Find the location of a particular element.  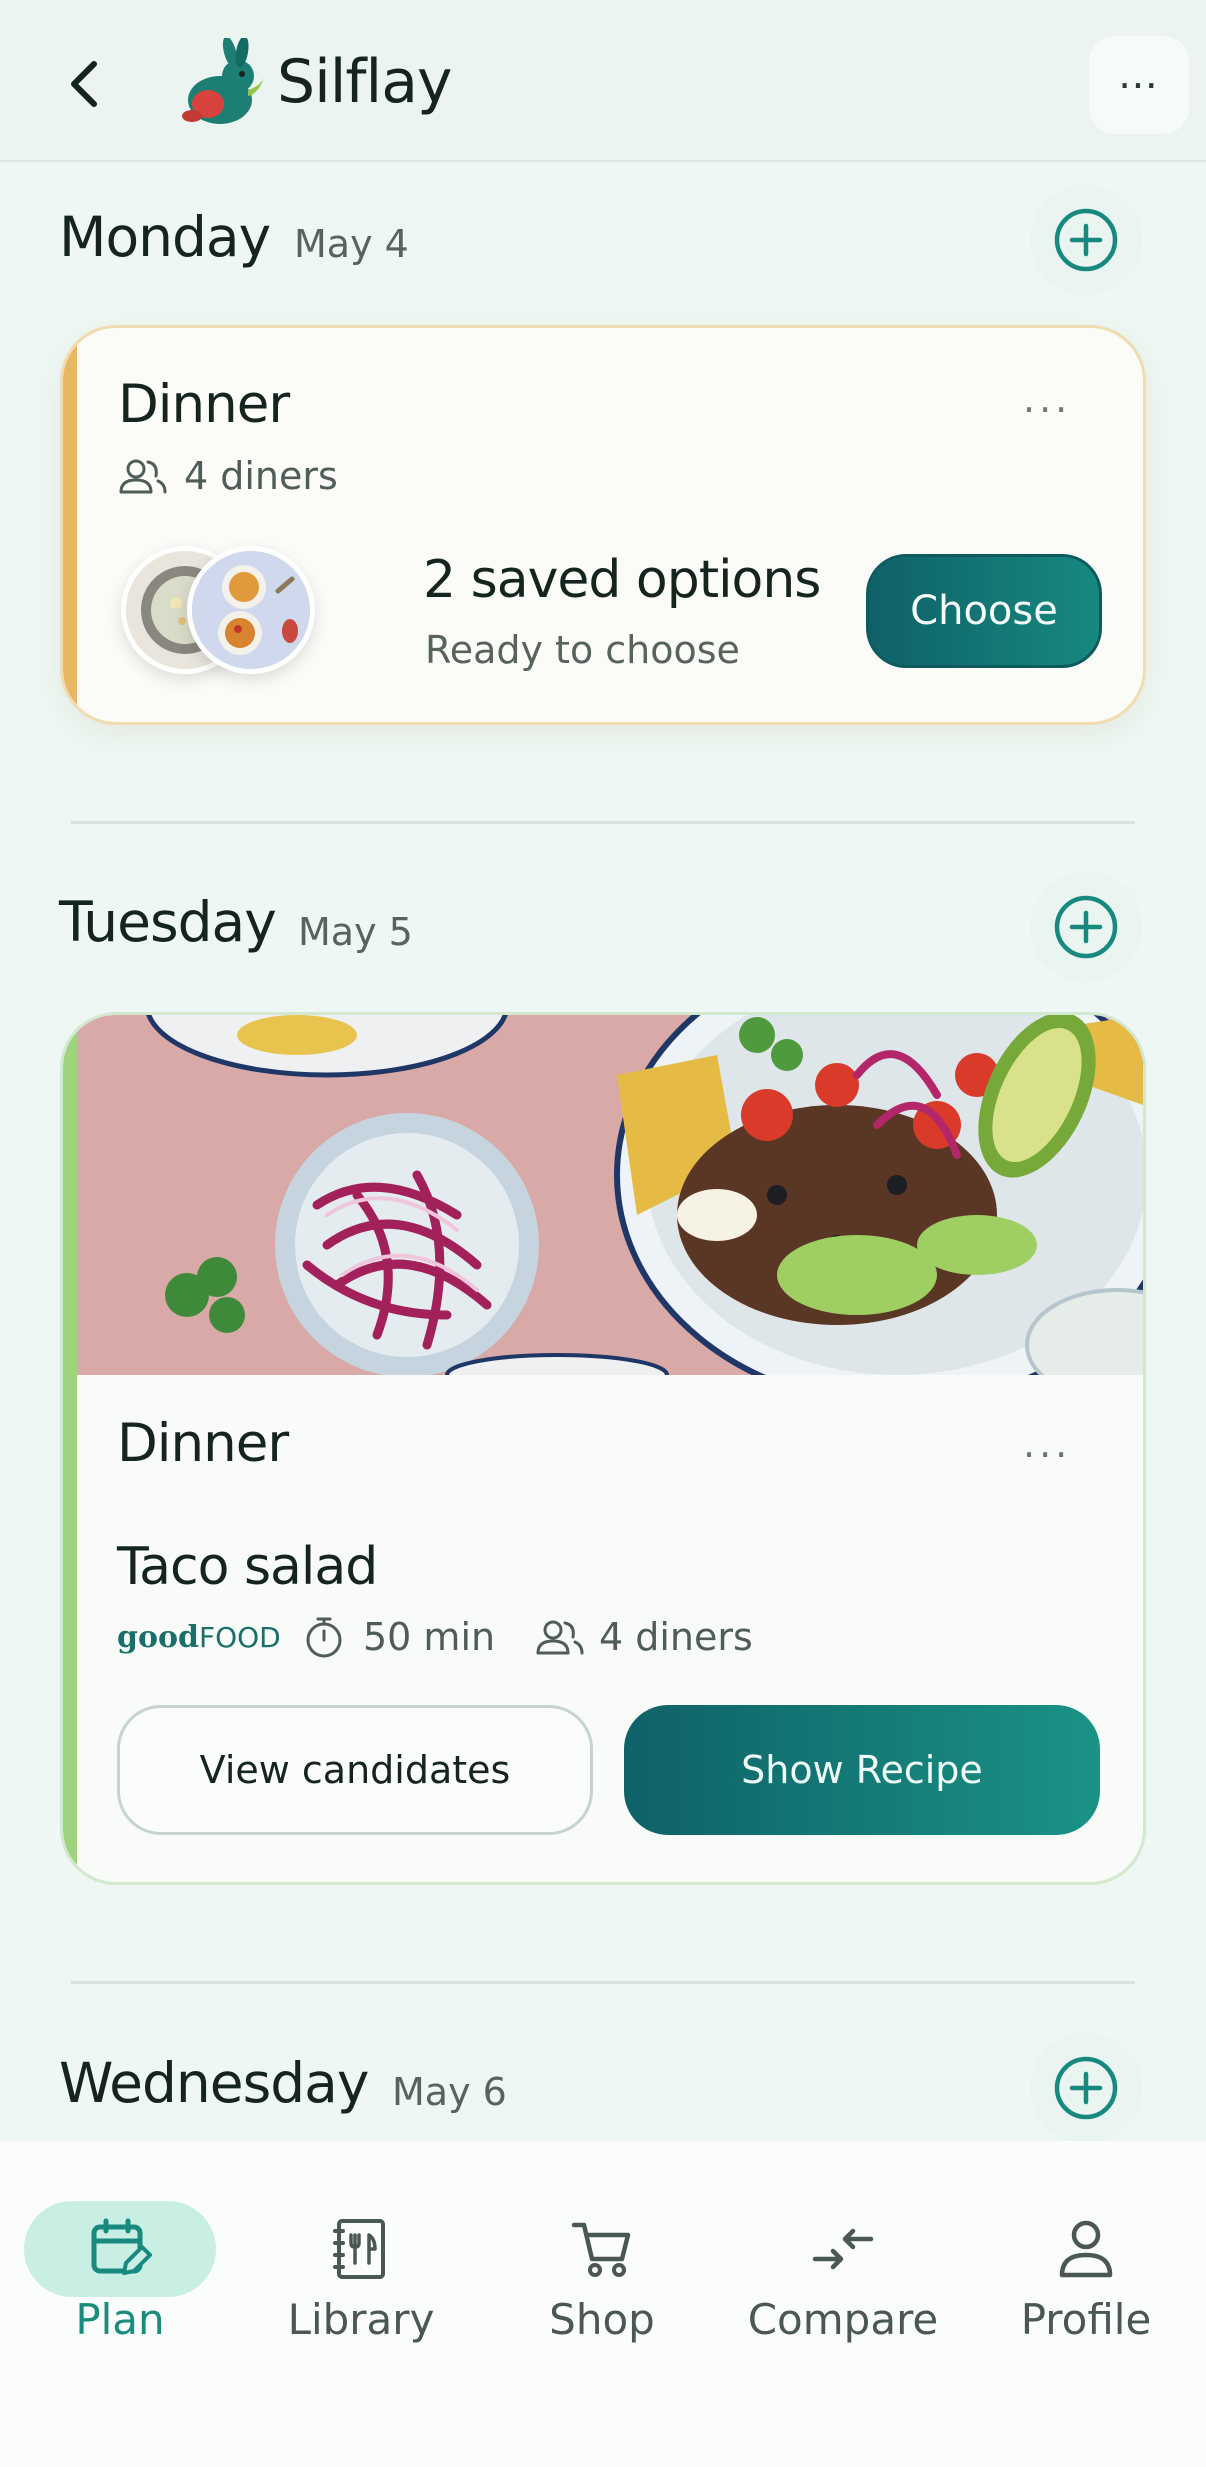

calendar-edit-icon is located at coordinates (121, 2246).